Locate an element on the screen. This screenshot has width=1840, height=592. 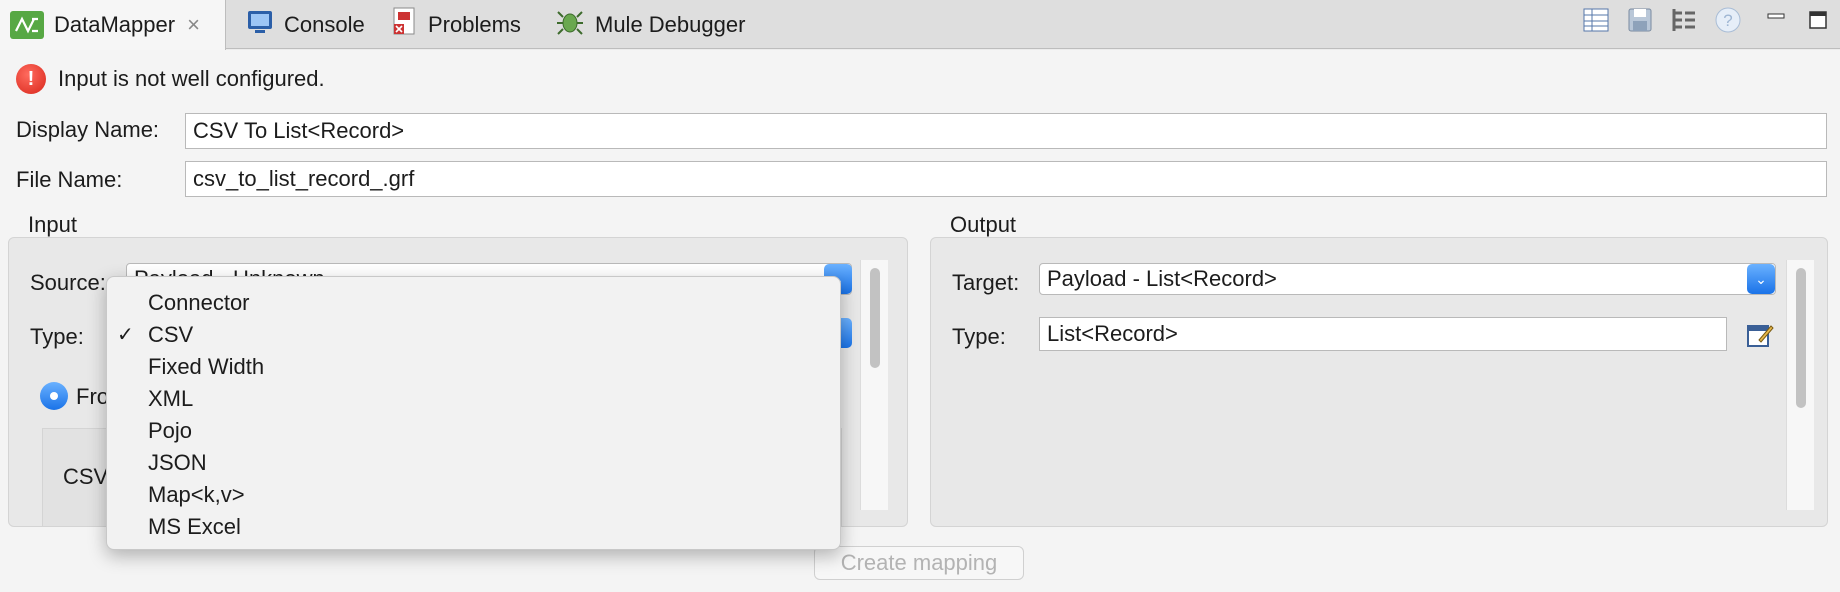
error-icon: ! is located at coordinates (31, 79).